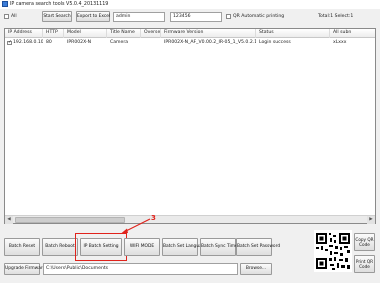 The image size is (380, 283). Describe the element at coordinates (228, 16) in the screenshot. I see `qr-auto-print-checkbox` at that location.